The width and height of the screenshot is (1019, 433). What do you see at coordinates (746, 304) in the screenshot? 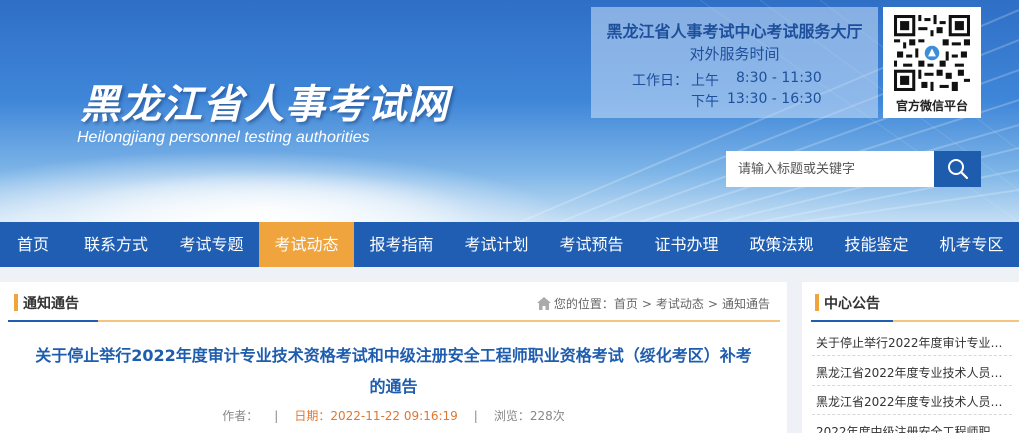
I see `breadcrumb-current-link: 通知通告` at bounding box center [746, 304].